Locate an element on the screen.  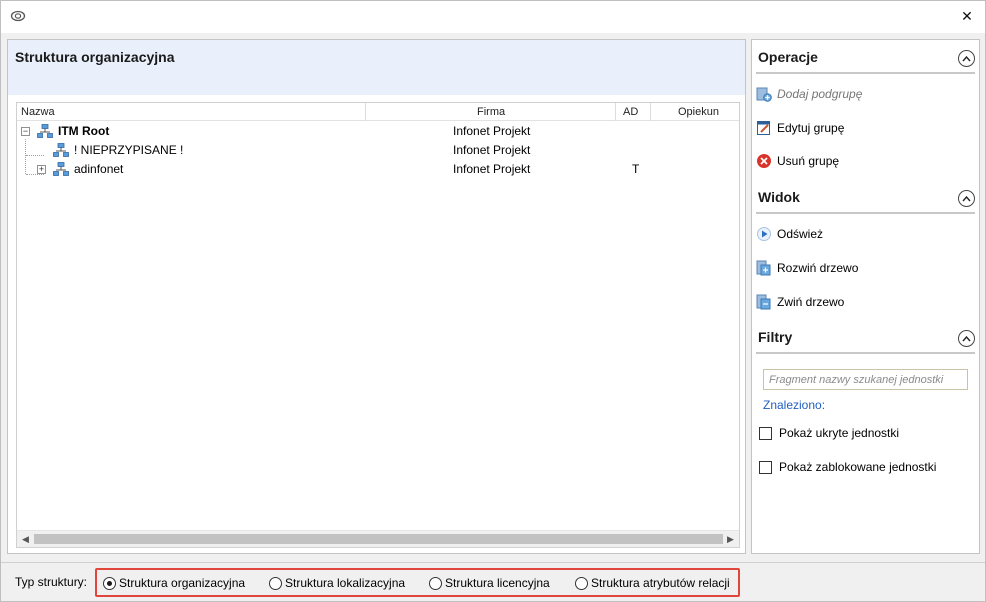
radio-label: Struktura organizacyjna is located at coordinates (182, 583).